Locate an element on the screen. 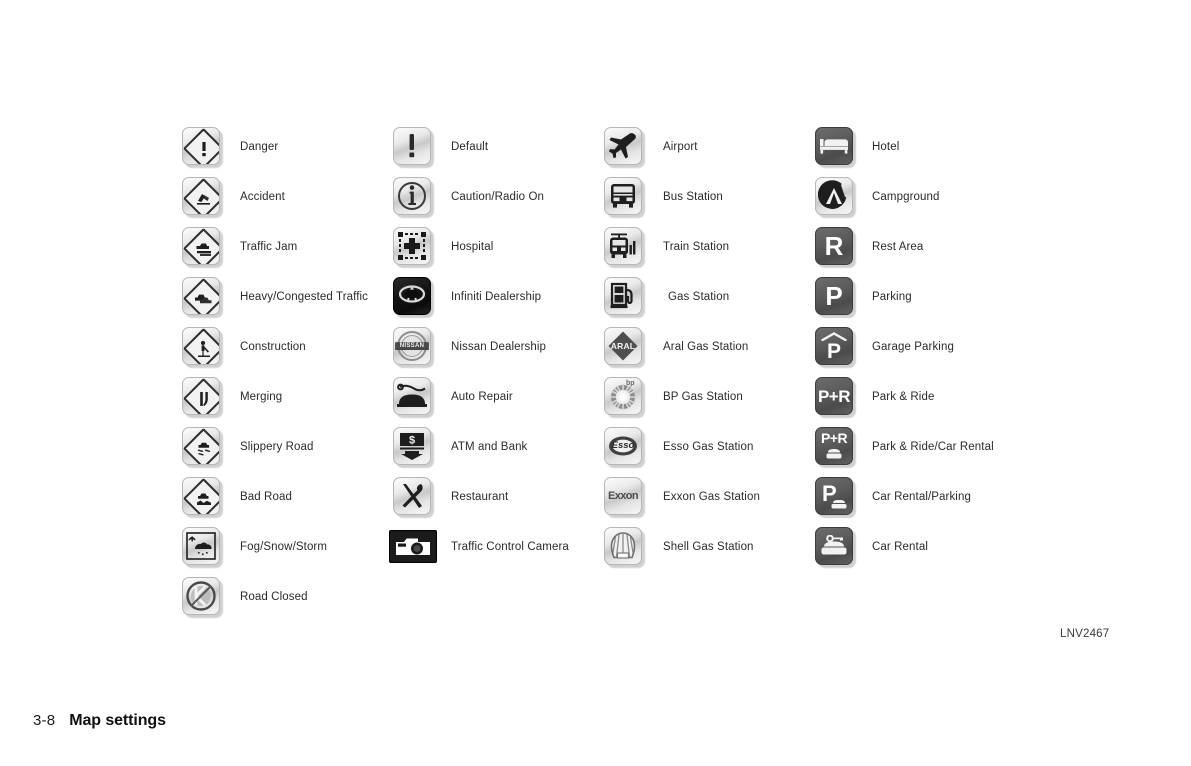 The image size is (1191, 766). park-and-ride-letters: P+R is located at coordinates (834, 396).